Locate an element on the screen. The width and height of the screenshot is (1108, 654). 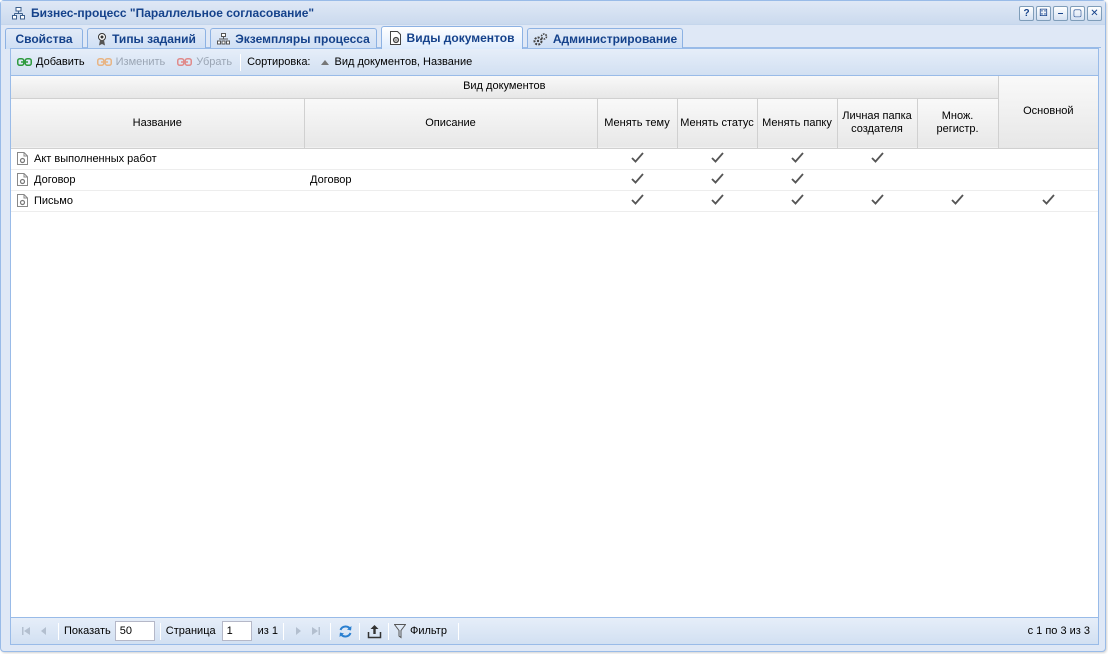
table-row: Письмо is located at coordinates (555, 201).